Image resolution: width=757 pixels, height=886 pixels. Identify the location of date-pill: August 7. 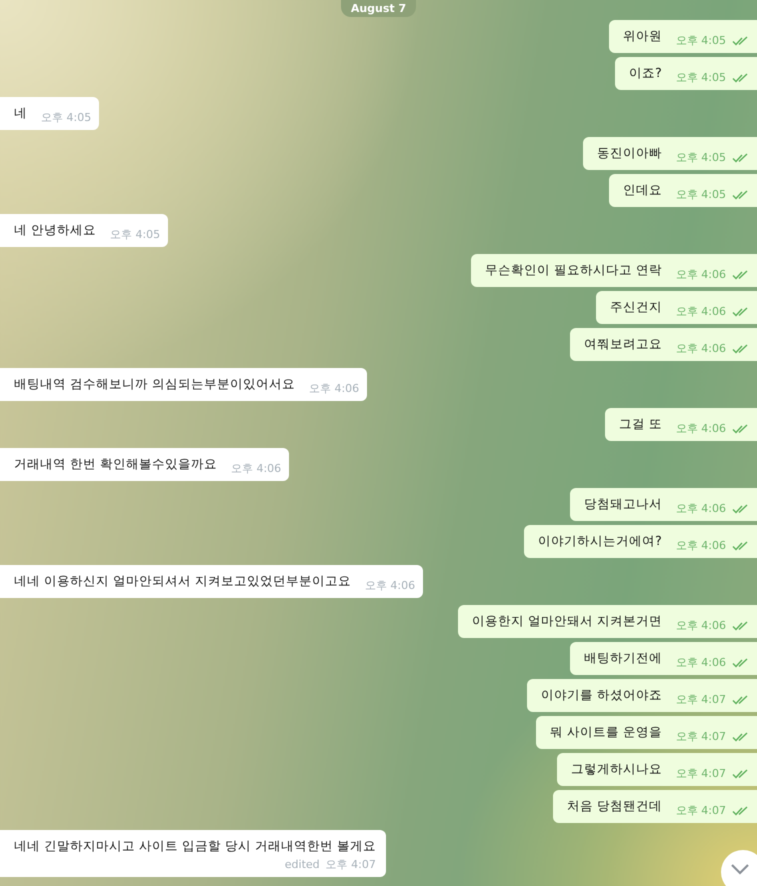
(378, 8).